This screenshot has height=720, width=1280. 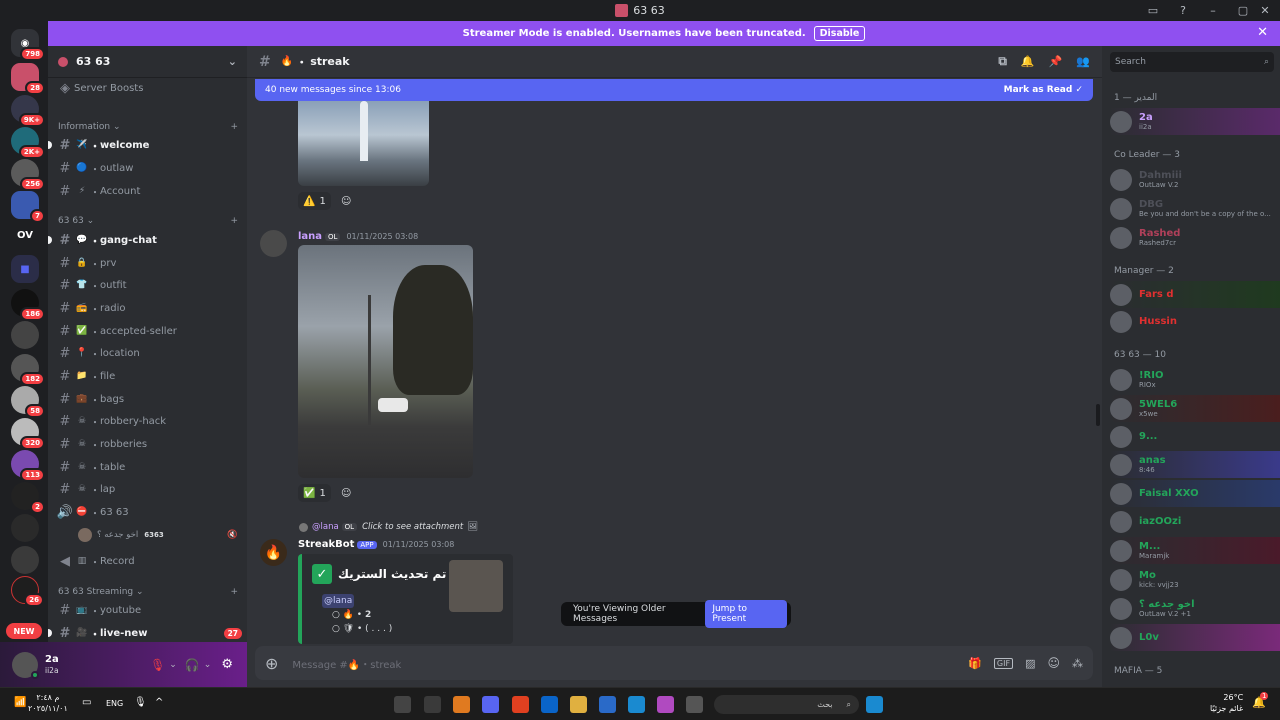 I want to click on gif-icon: GIF, so click(x=1003, y=663).